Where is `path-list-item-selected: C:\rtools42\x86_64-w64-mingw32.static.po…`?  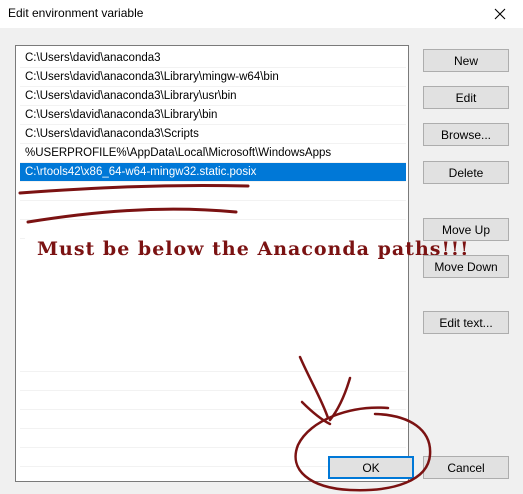 path-list-item-selected: C:\rtools42\x86_64-w64-mingw32.static.po… is located at coordinates (213, 172).